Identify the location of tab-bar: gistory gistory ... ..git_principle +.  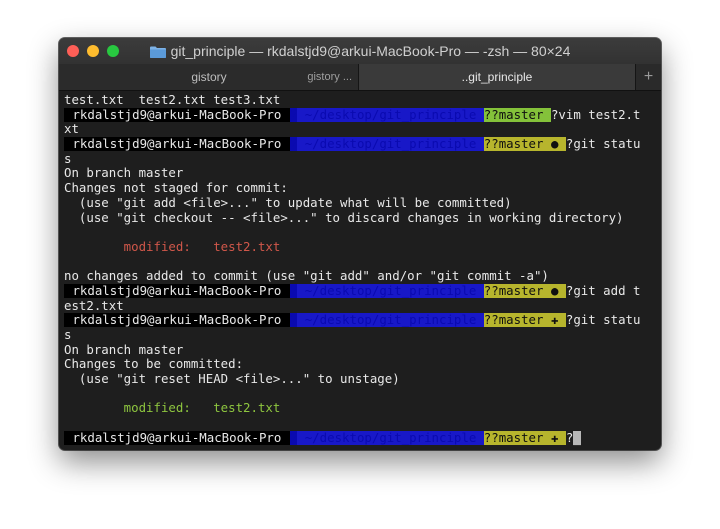
(360, 77).